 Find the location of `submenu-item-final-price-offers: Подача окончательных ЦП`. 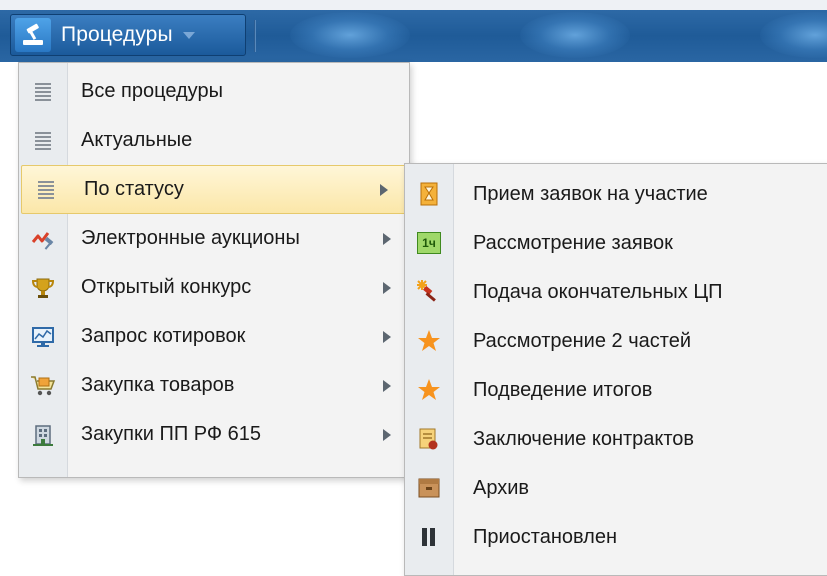

submenu-item-final-price-offers: Подача окончательных ЦП is located at coordinates (616, 292).